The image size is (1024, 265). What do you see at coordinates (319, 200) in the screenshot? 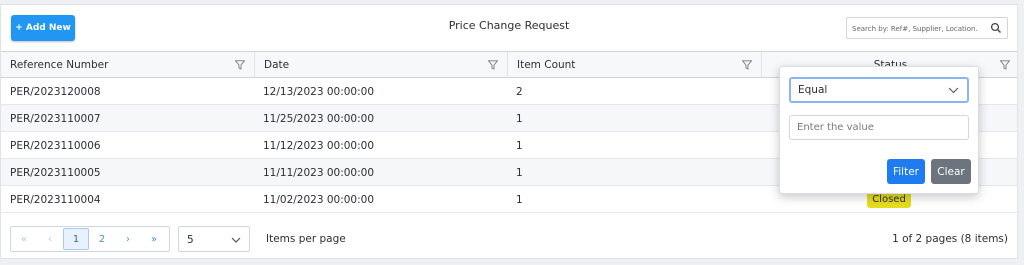
I see `cell-date: 11/02/2023 00:00:00` at bounding box center [319, 200].